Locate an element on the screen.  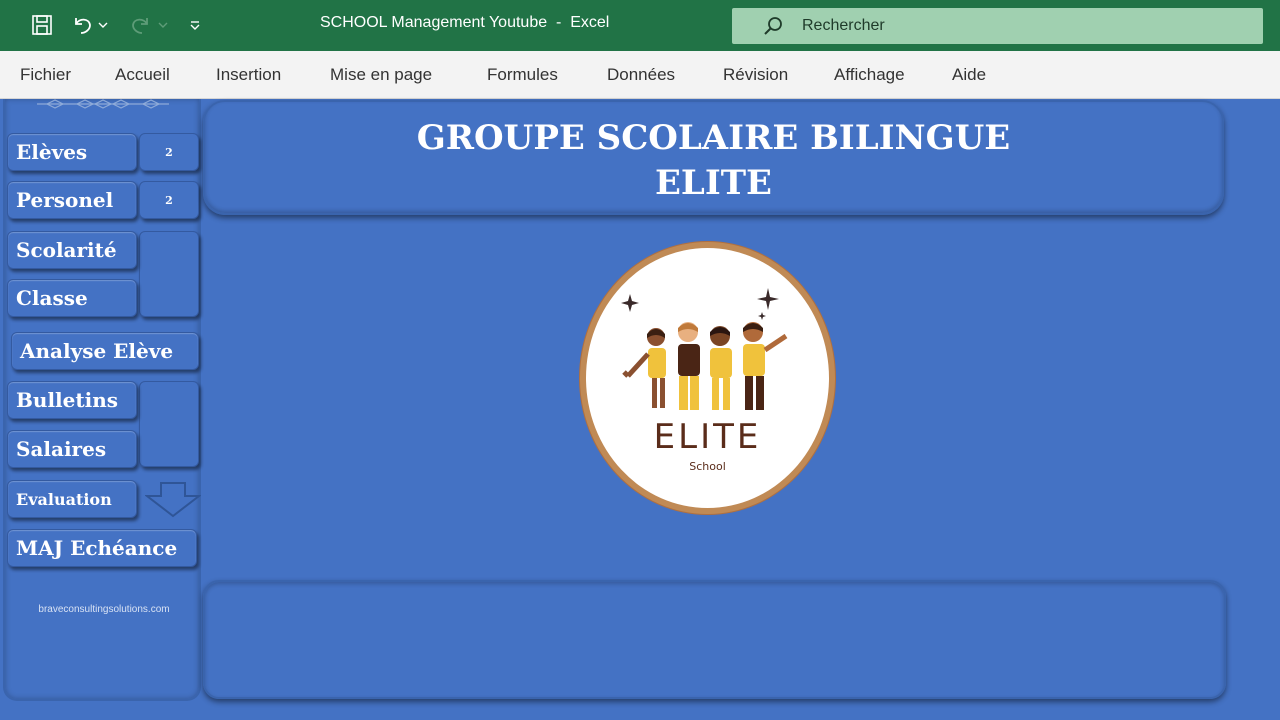
logo-subtitle: School is located at coordinates (707, 466).